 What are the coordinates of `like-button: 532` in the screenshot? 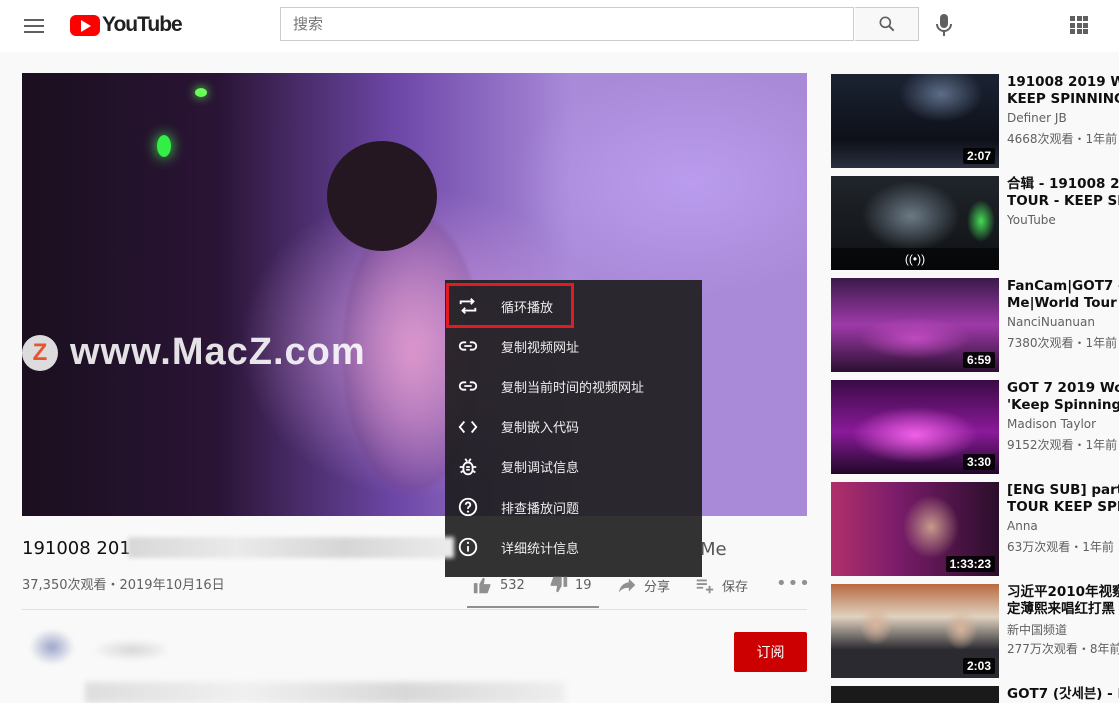 It's located at (498, 585).